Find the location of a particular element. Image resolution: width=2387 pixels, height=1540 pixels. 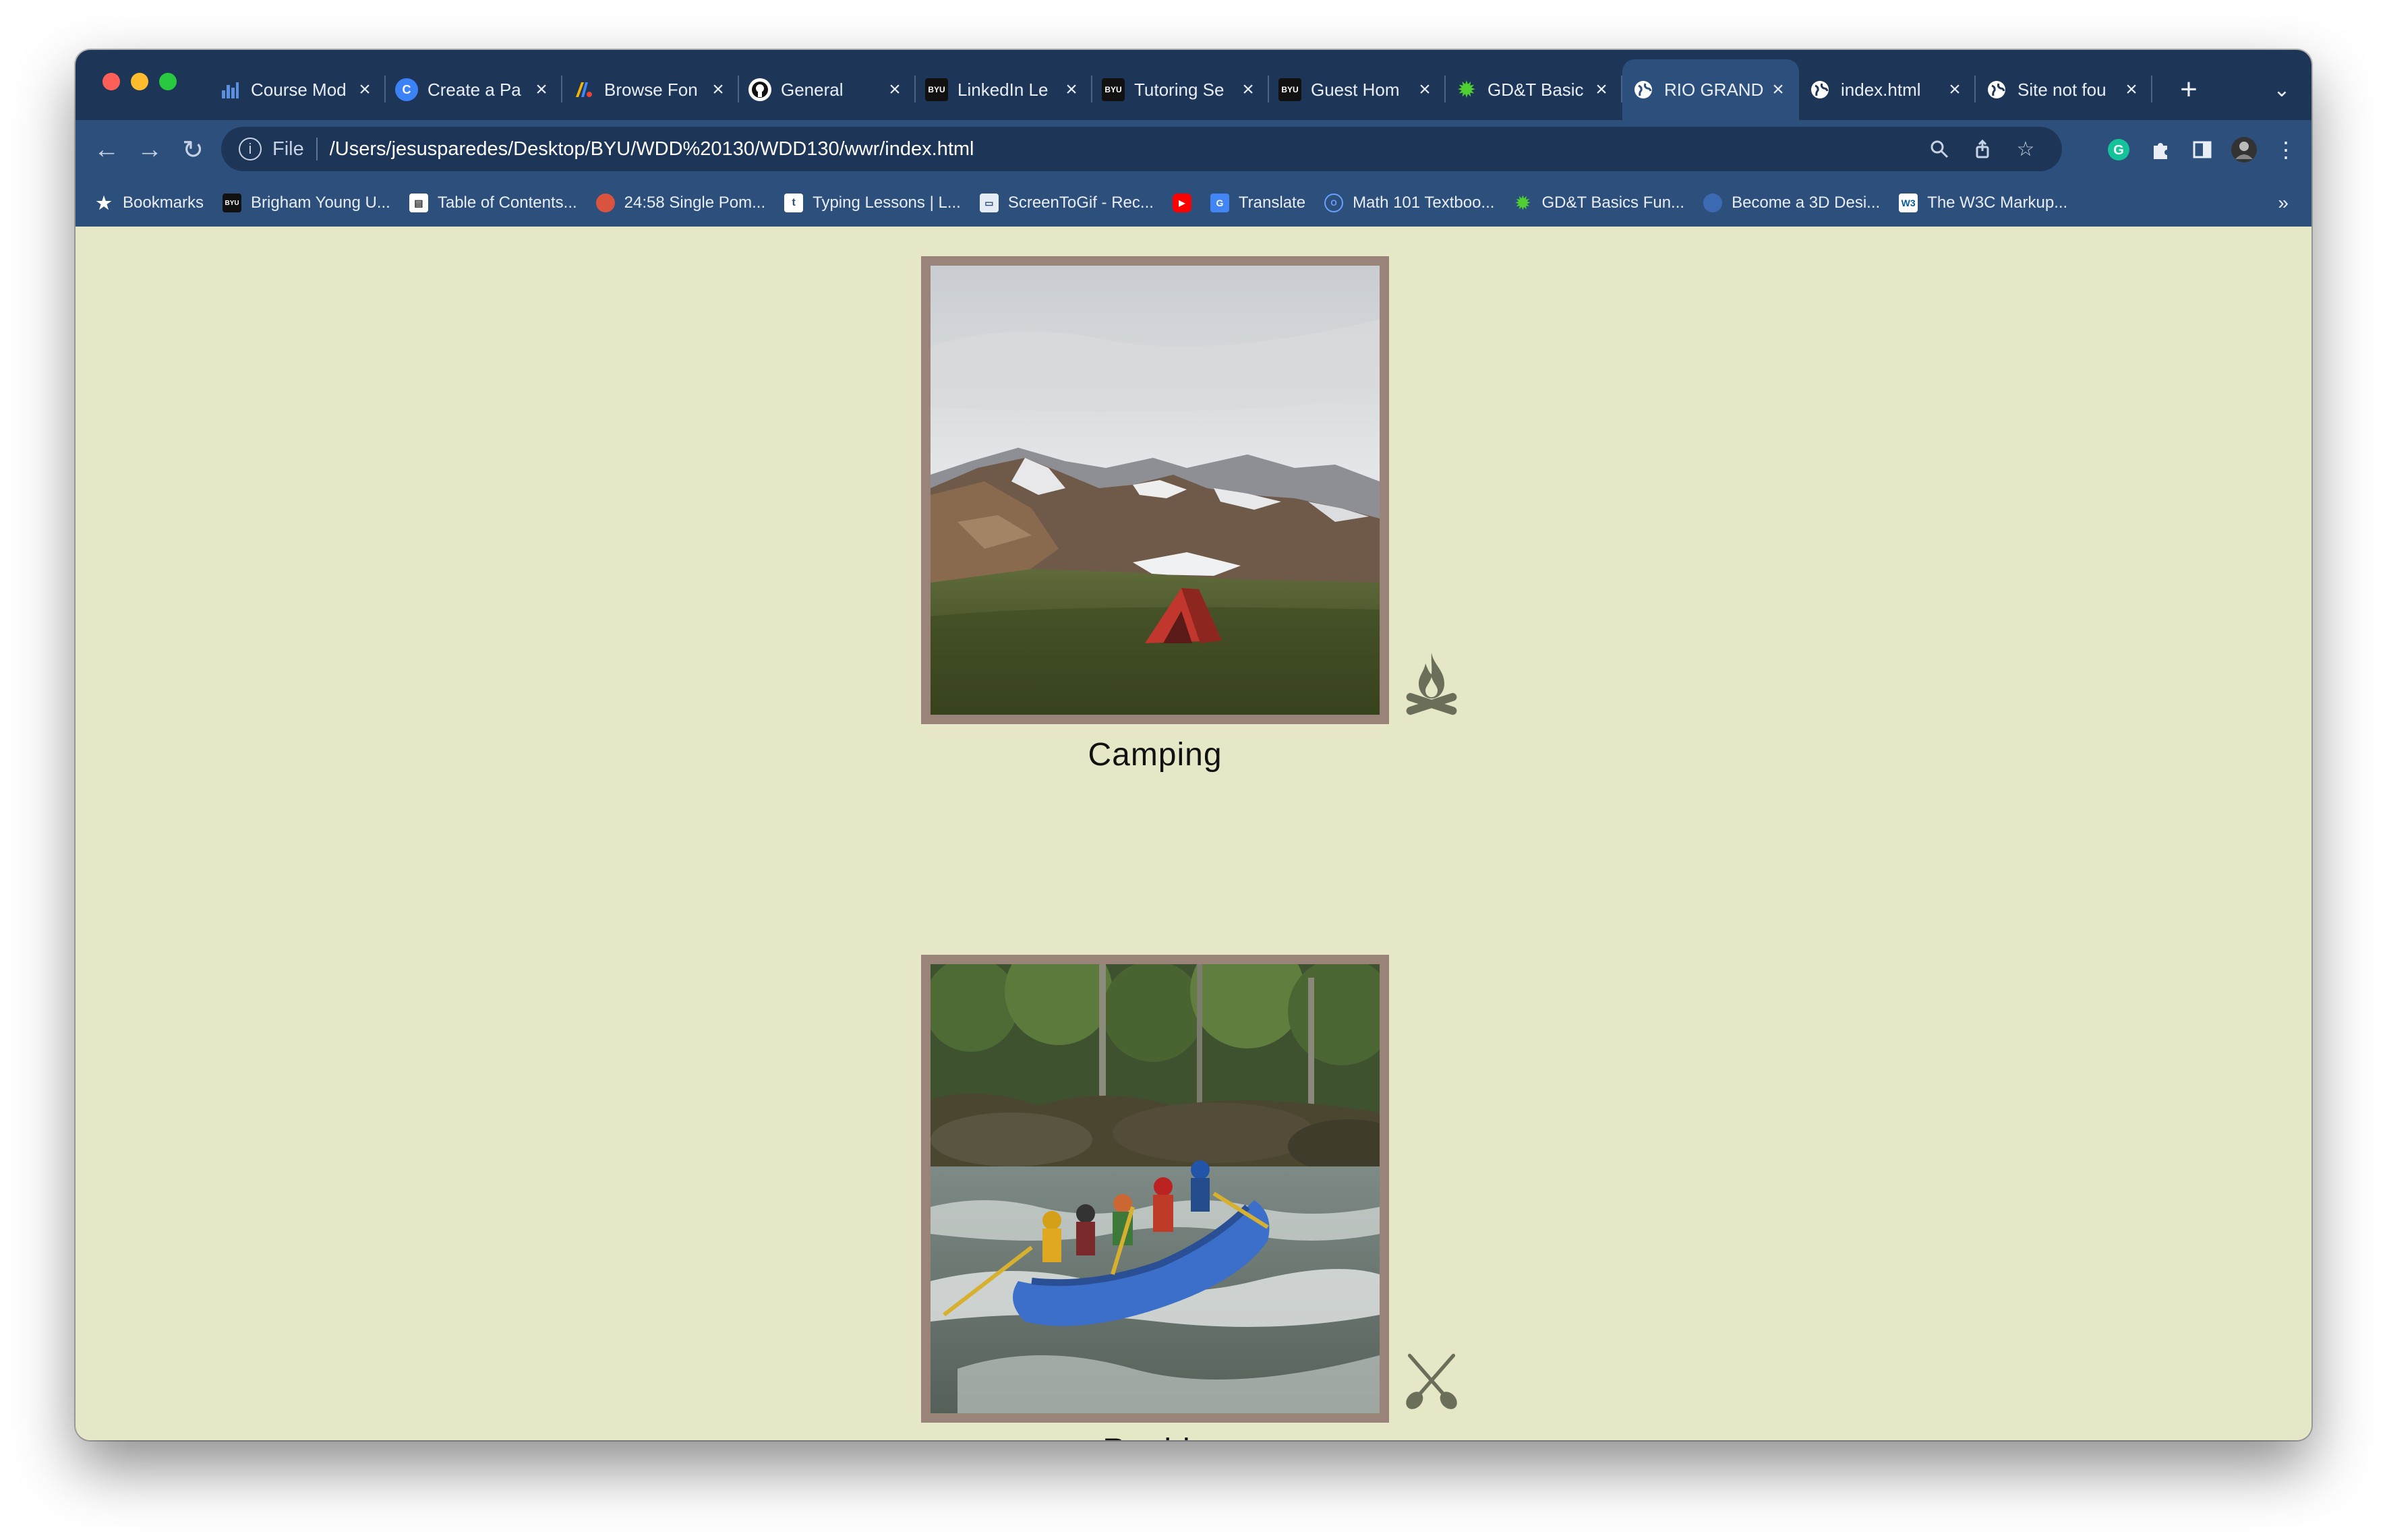

tab-search-chevron-icon: ⌄ is located at coordinates (2282, 89).